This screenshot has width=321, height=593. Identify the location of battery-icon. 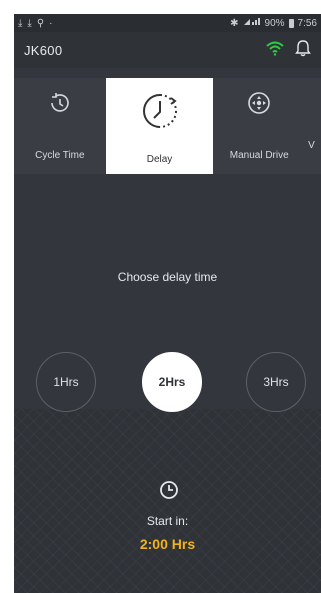
(291, 23).